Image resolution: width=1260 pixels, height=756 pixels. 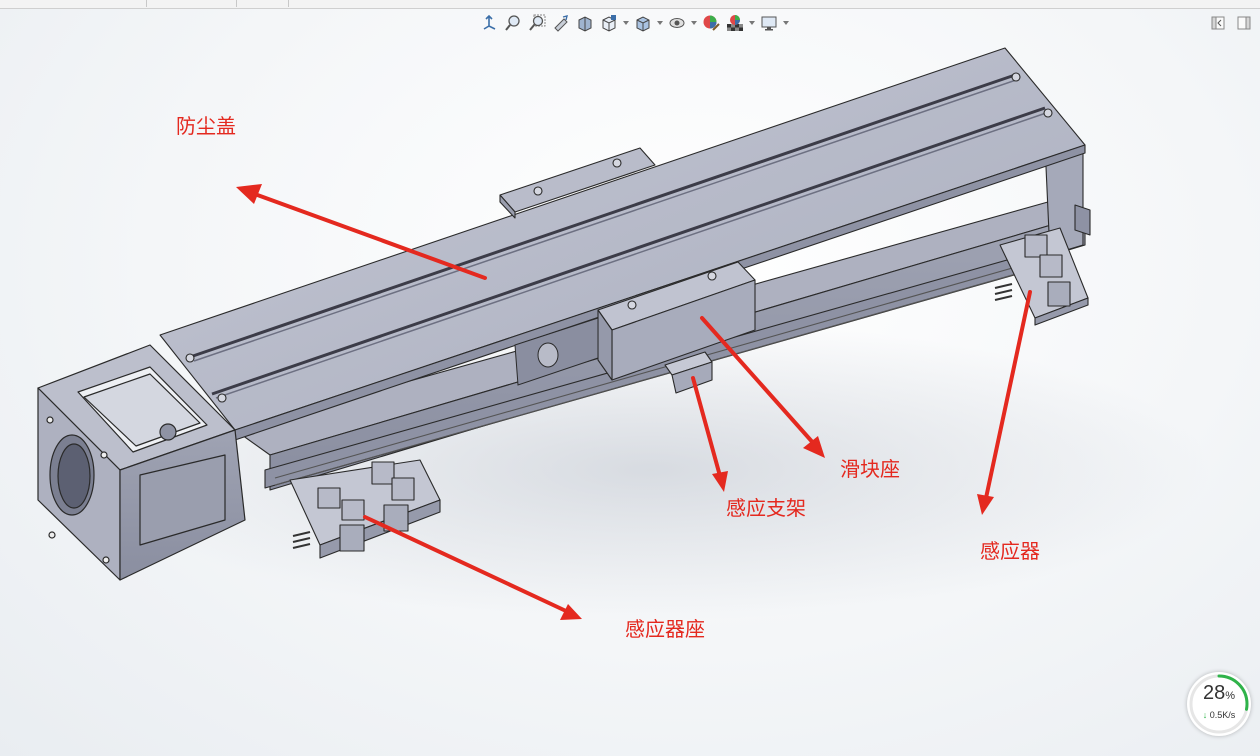 I want to click on network-speed-widget: 28% ↓ 0.5K/s, so click(x=1219, y=704).